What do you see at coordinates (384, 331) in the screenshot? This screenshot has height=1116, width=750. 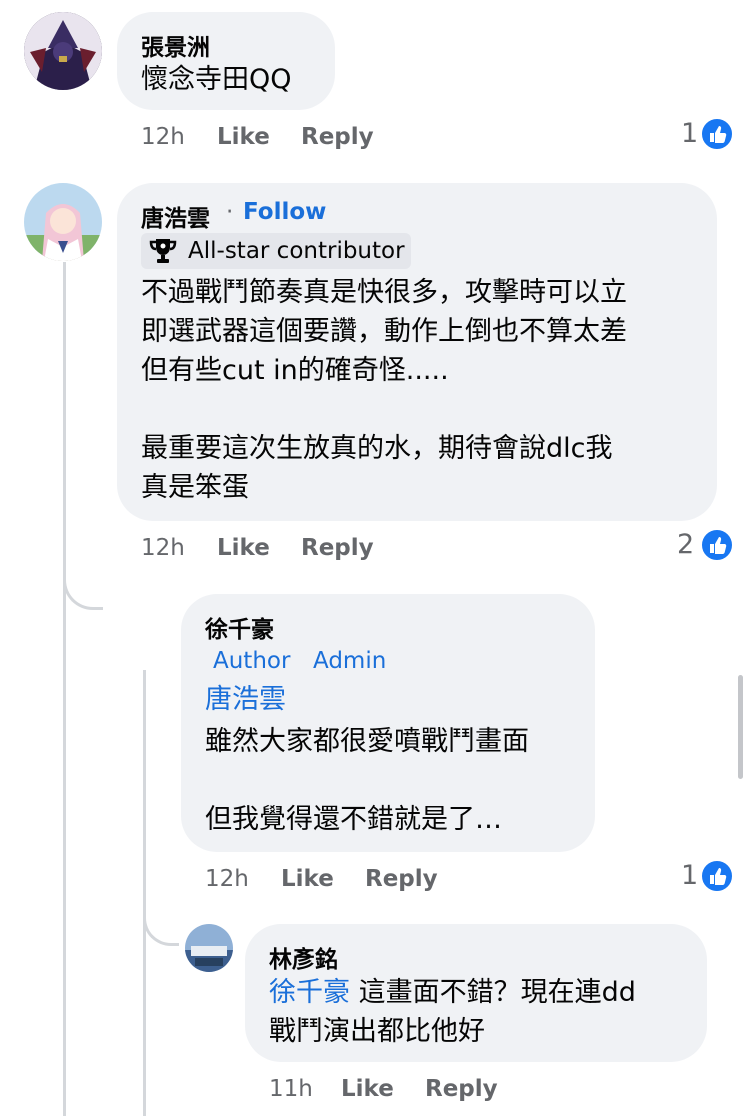 I see `comment-text-line: 即選武器這個要讚，動作上倒也不算太差` at bounding box center [384, 331].